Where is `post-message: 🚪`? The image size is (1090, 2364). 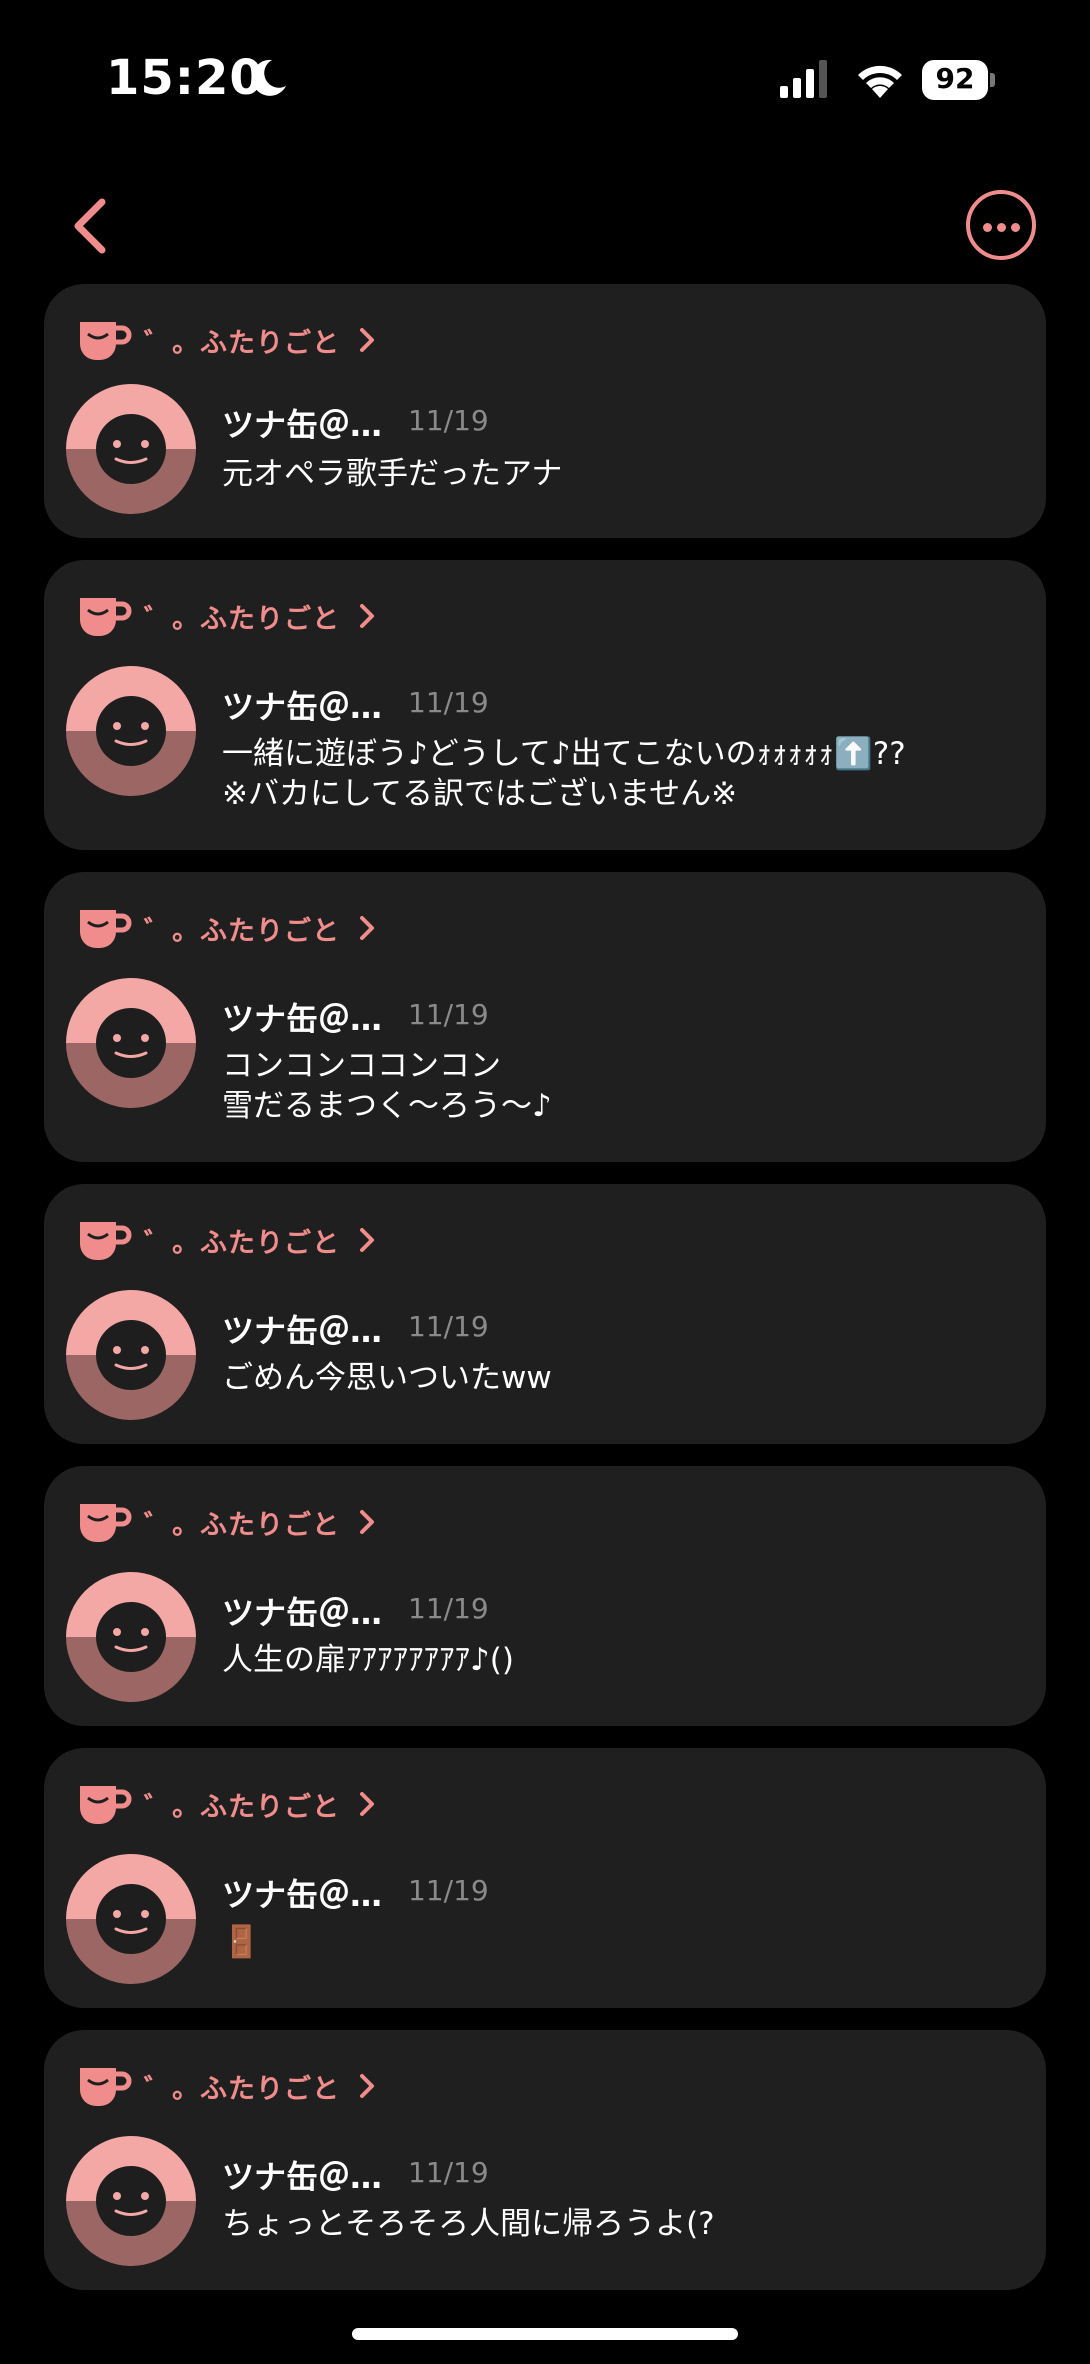 post-message: 🚪 is located at coordinates (241, 1942).